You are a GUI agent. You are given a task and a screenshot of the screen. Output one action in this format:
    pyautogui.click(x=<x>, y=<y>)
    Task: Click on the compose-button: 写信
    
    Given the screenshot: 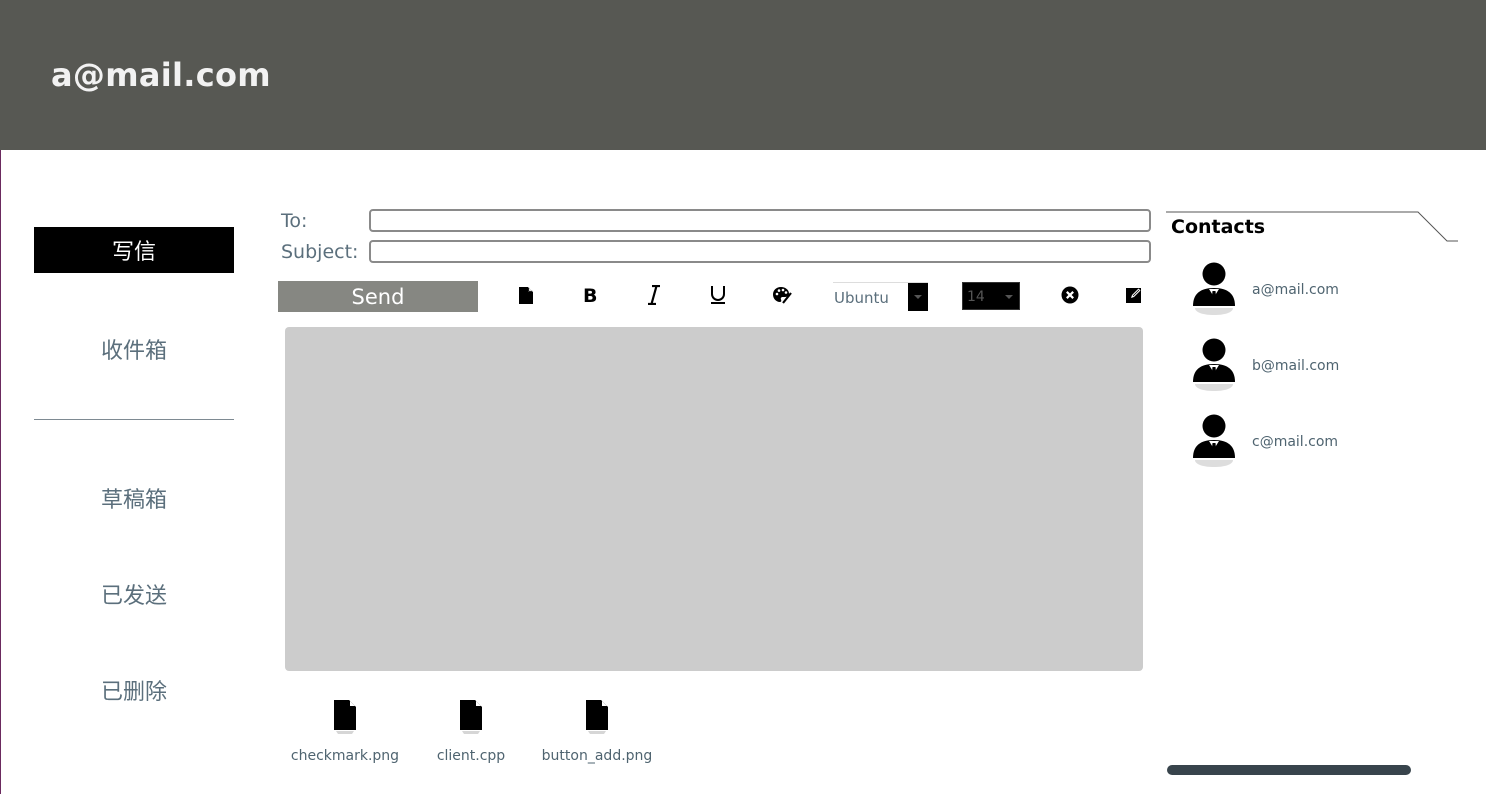 What is the action you would take?
    pyautogui.click(x=134, y=250)
    